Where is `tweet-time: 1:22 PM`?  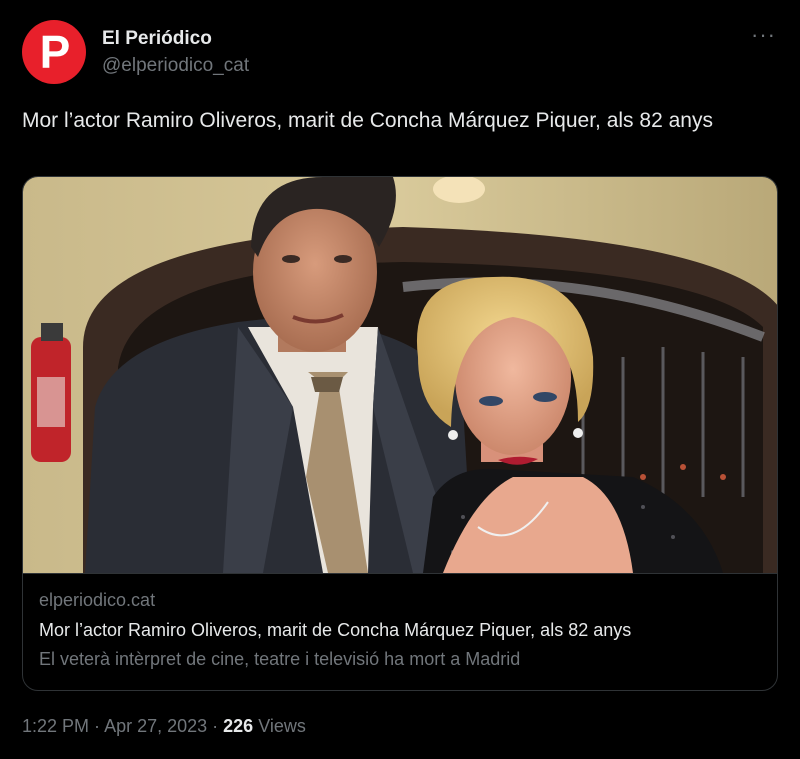
tweet-time: 1:22 PM is located at coordinates (55, 726).